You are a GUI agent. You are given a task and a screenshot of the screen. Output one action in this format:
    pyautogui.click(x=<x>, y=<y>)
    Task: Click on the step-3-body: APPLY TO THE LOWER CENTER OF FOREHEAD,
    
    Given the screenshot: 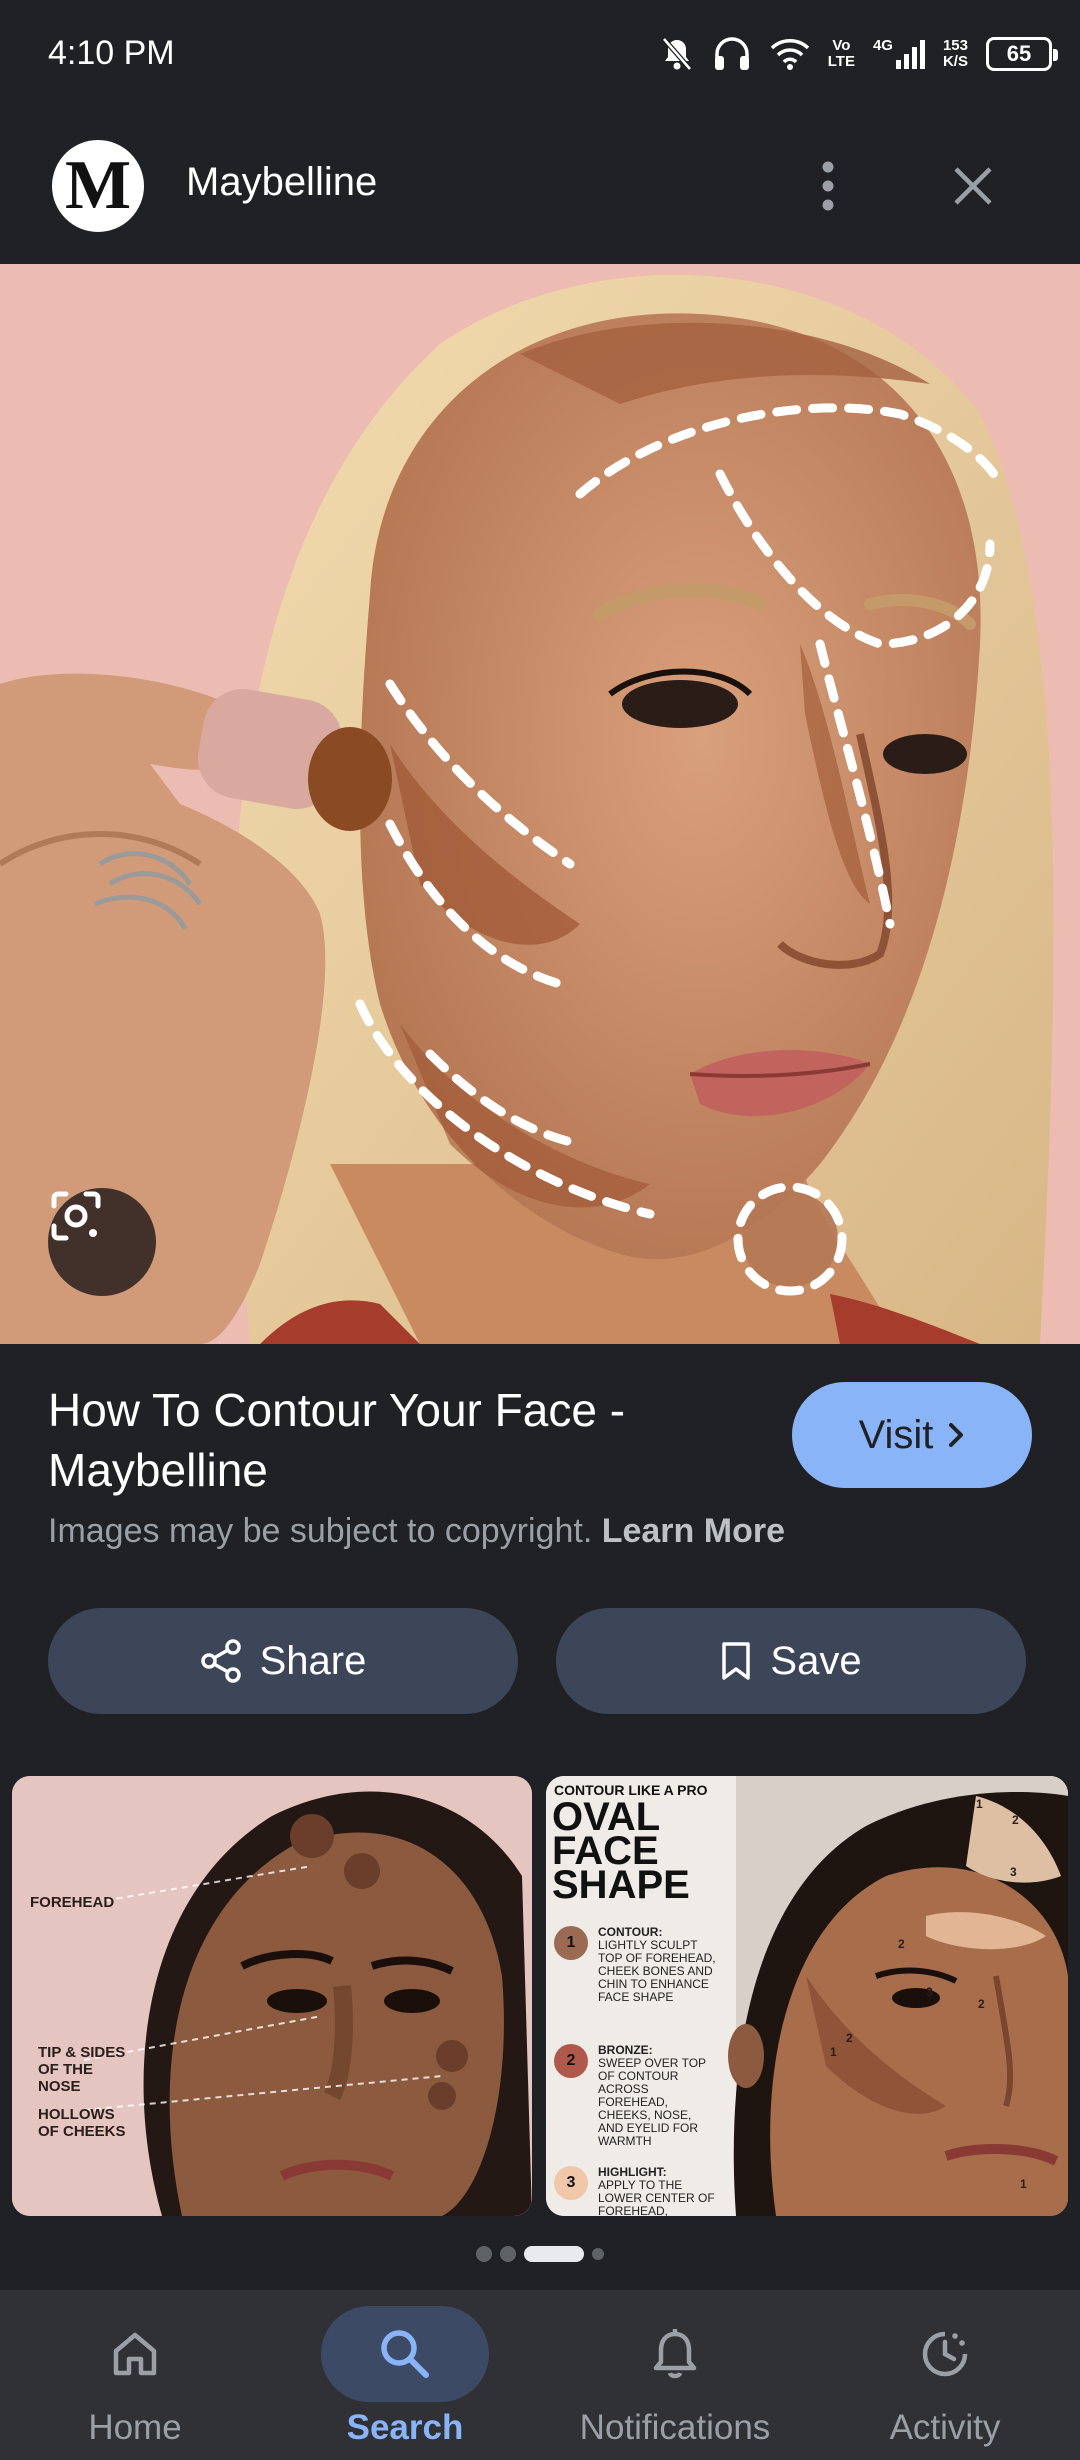 What is the action you would take?
    pyautogui.click(x=656, y=2197)
    